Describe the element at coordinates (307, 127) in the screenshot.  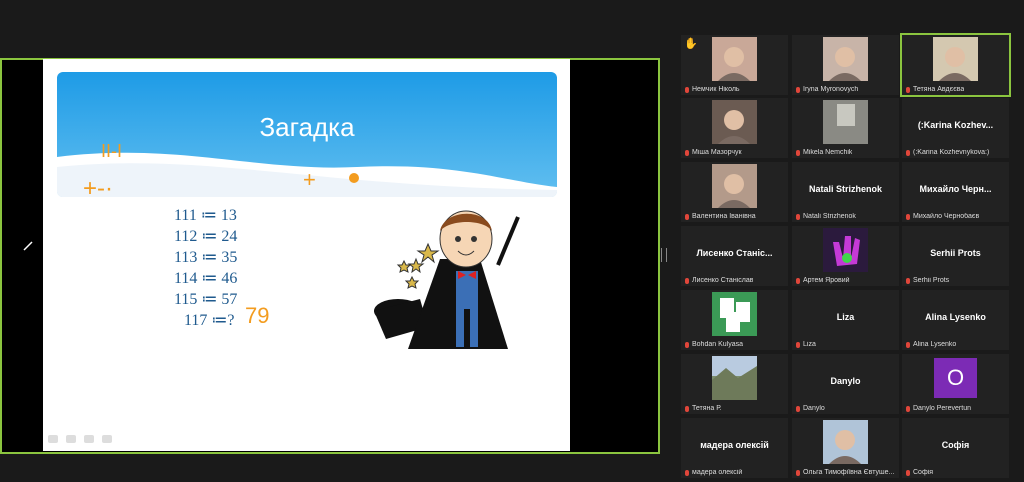
I see `slide-title: Загадка` at that location.